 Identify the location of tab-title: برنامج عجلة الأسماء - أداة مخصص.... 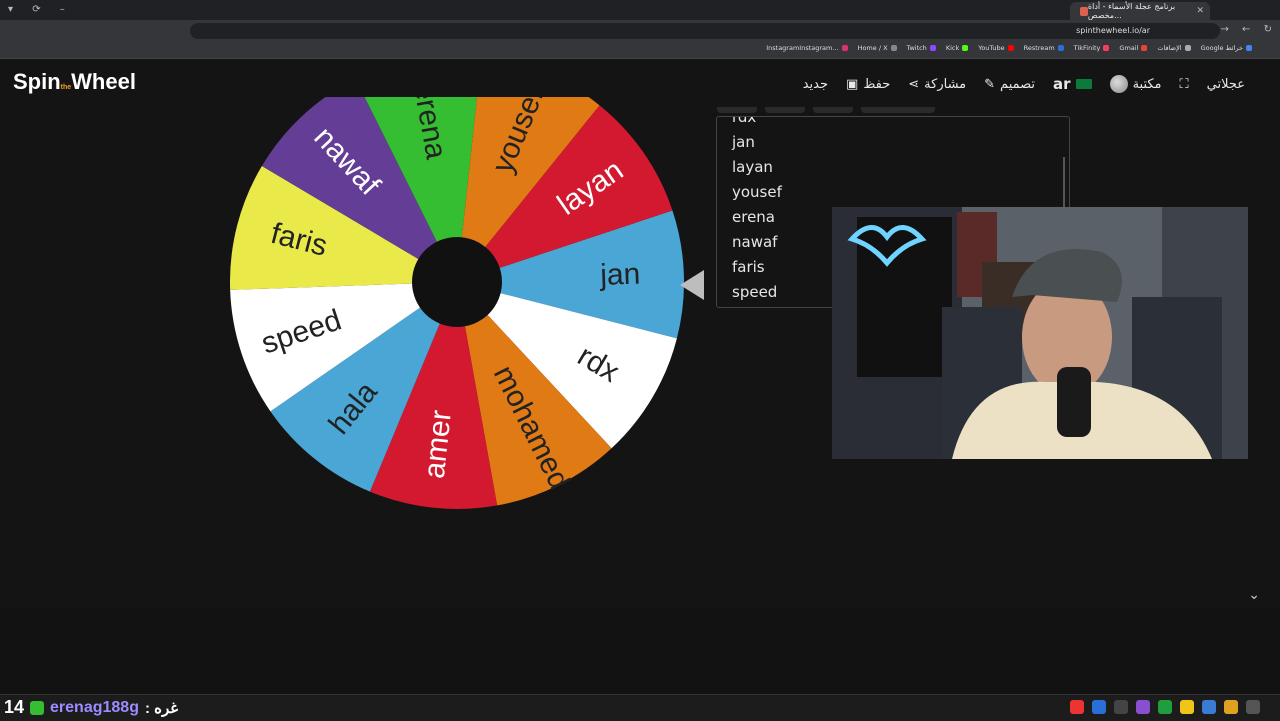
(1131, 11).